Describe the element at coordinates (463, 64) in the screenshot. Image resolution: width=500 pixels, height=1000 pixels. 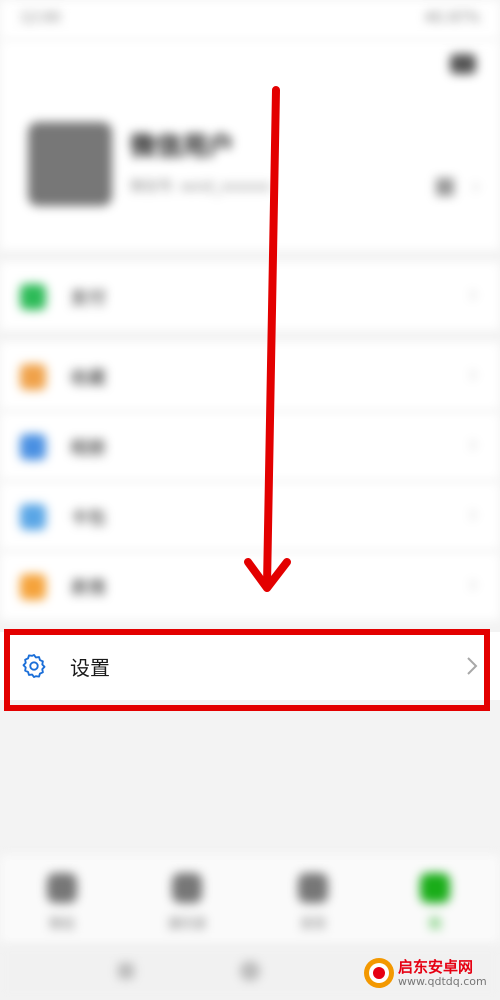
I see `camera-icon` at that location.